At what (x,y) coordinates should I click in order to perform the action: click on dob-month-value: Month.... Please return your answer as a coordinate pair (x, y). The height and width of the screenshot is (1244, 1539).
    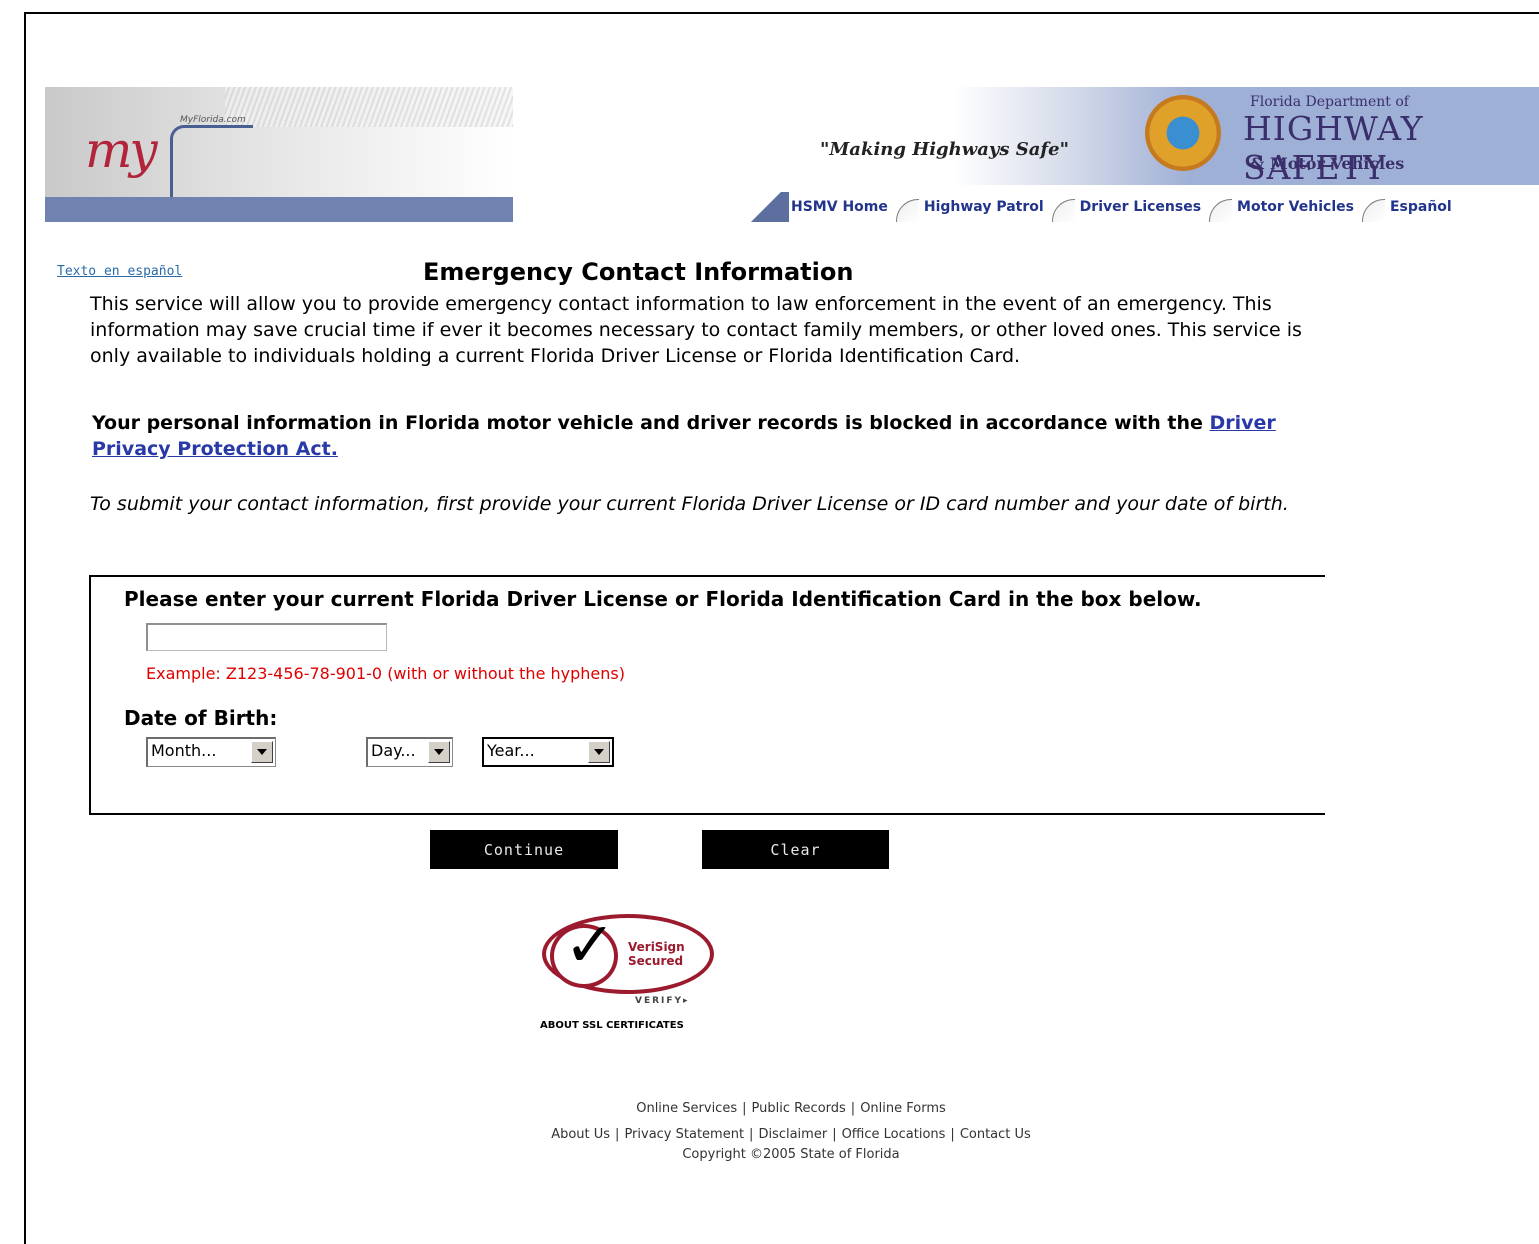
    Looking at the image, I should click on (184, 750).